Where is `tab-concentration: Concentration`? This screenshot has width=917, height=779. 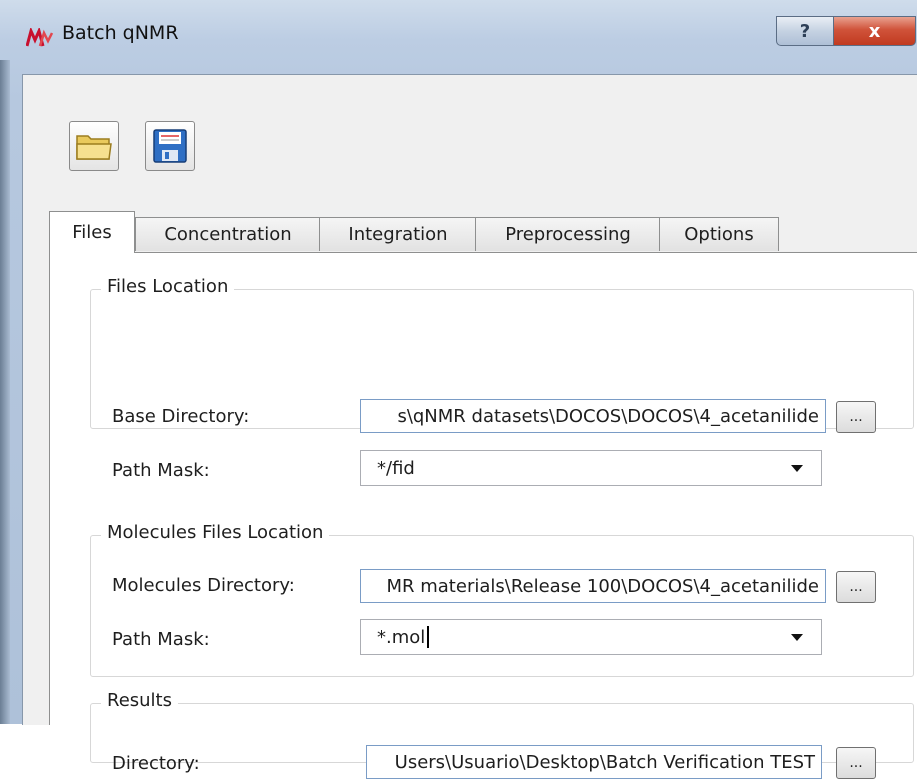
tab-concentration: Concentration is located at coordinates (228, 234).